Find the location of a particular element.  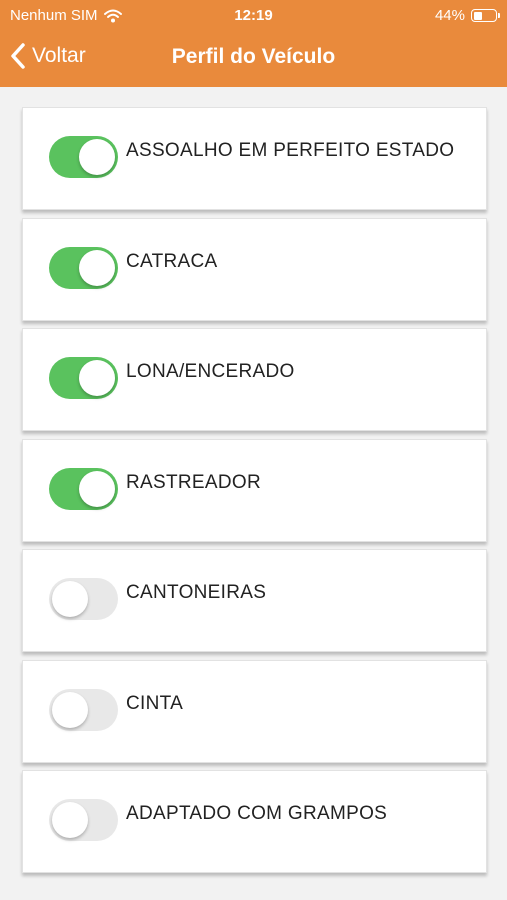

navigation-bar: Voltar Perfil do Veículo is located at coordinates (253, 59).